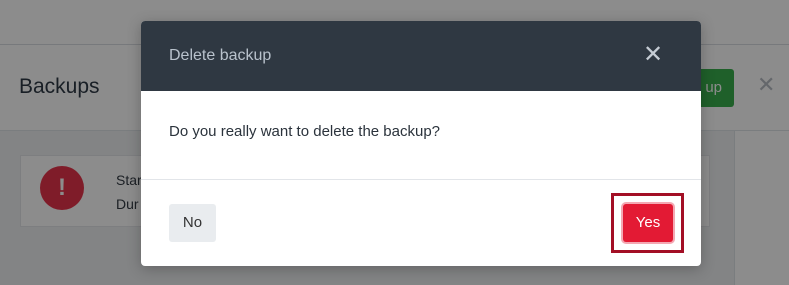  What do you see at coordinates (653, 55) in the screenshot?
I see `close-icon: ✕` at bounding box center [653, 55].